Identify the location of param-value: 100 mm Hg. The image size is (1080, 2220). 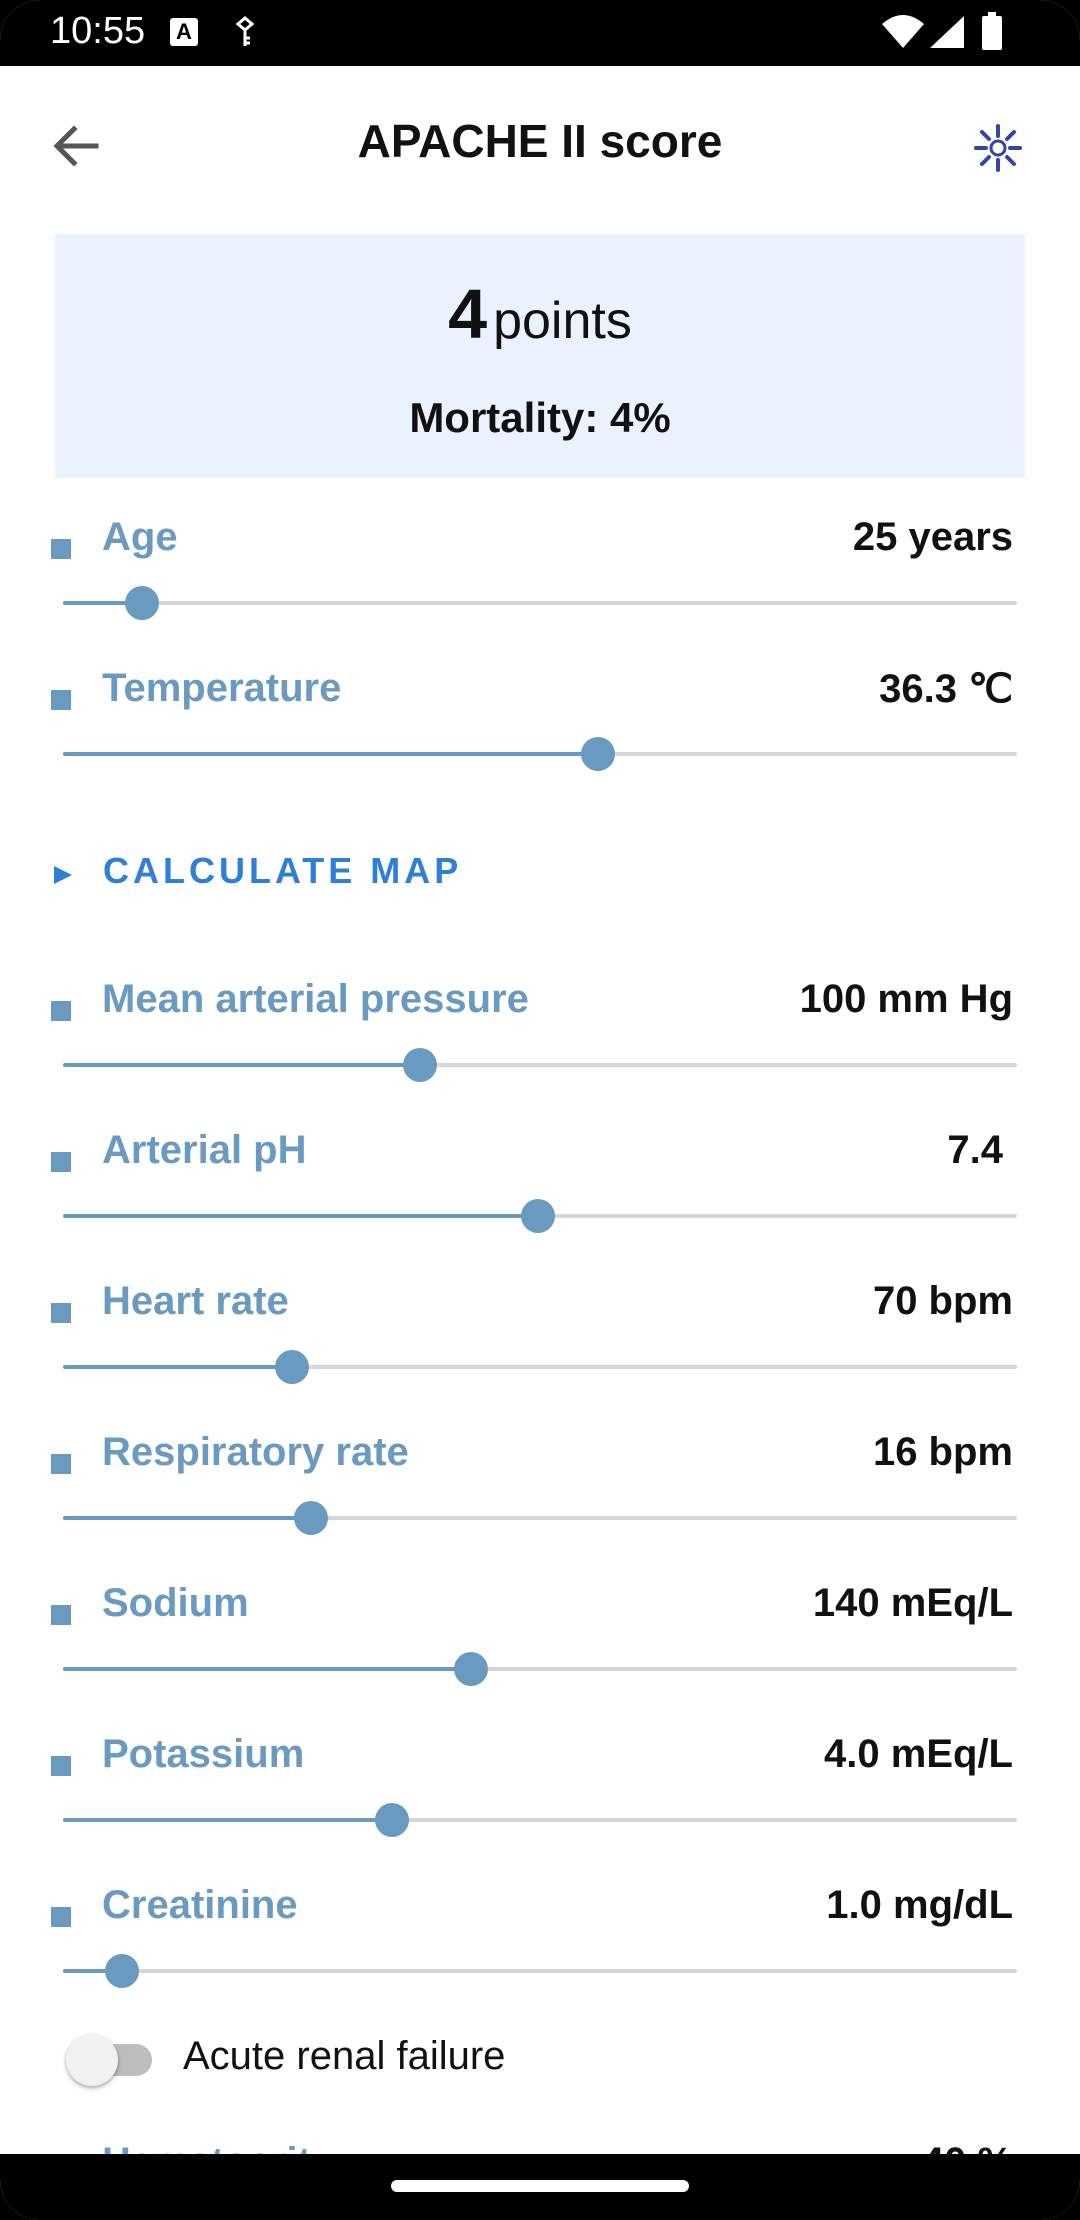
(906, 999).